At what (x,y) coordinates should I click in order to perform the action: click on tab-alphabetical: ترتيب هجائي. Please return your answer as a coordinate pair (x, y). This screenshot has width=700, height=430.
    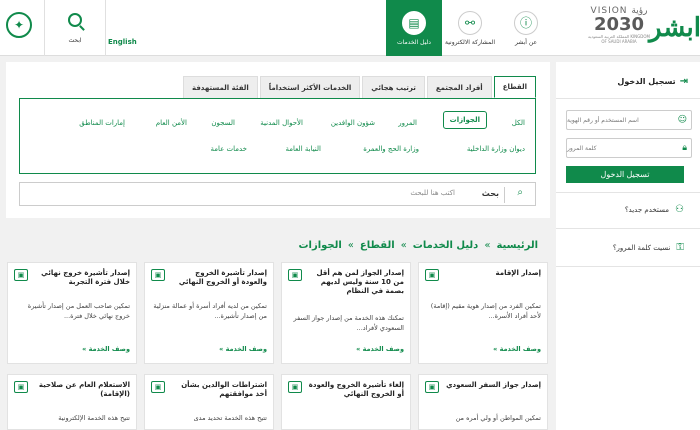
    Looking at the image, I should click on (393, 87).